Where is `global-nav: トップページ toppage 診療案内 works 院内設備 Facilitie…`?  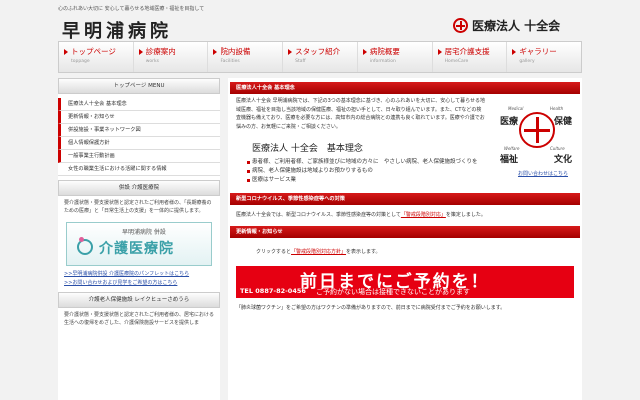 global-nav: トップページ toppage 診療案内 works 院内設備 Facilitie… is located at coordinates (320, 57).